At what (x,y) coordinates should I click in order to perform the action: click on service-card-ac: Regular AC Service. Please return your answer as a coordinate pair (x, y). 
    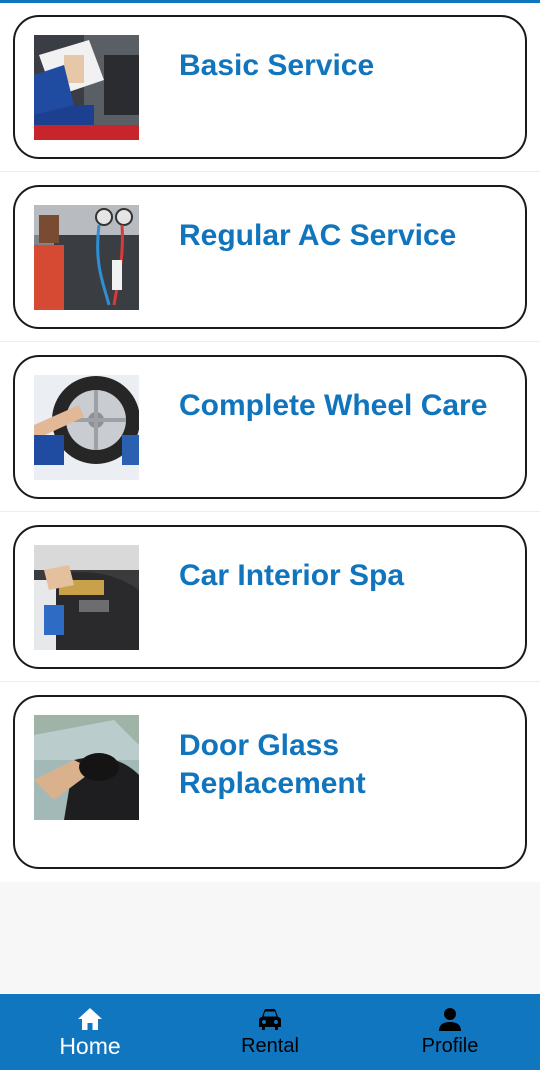
    Looking at the image, I should click on (270, 257).